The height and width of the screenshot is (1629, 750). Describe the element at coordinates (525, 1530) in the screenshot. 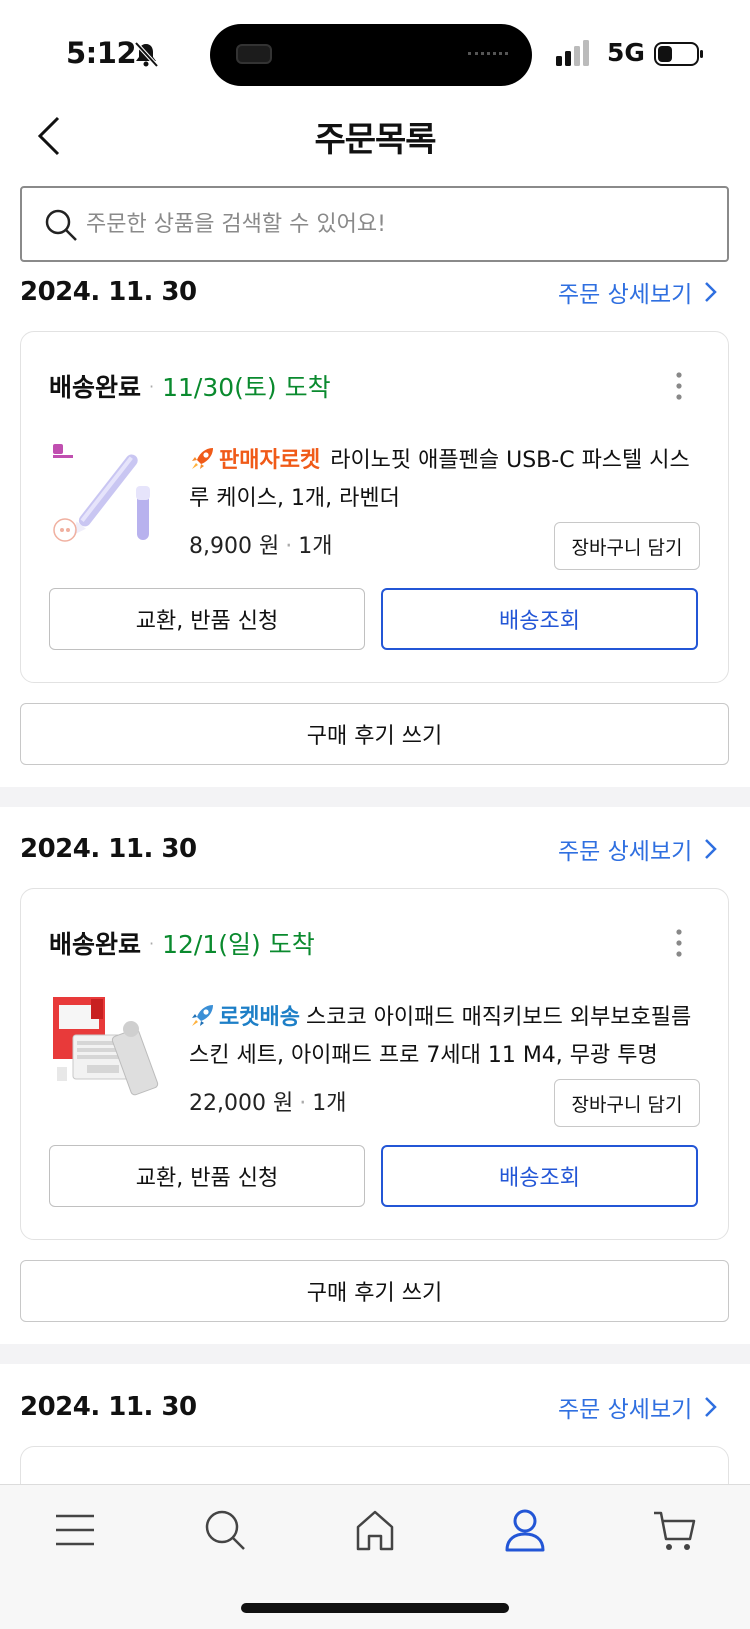

I see `my-page-icon` at that location.